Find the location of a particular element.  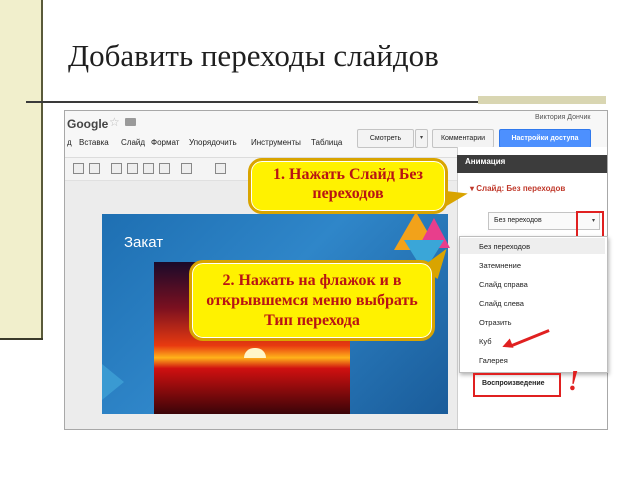

dropdown-option-slide-right: Слайд справа is located at coordinates (503, 284).